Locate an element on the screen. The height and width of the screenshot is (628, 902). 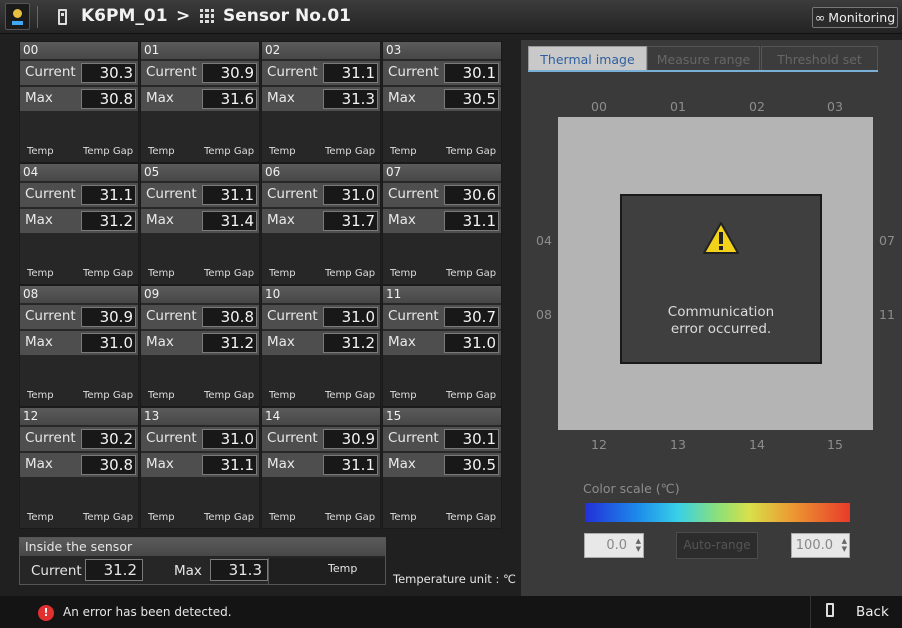
status-bar: ! An error has been detected. Back is located at coordinates (451, 612).